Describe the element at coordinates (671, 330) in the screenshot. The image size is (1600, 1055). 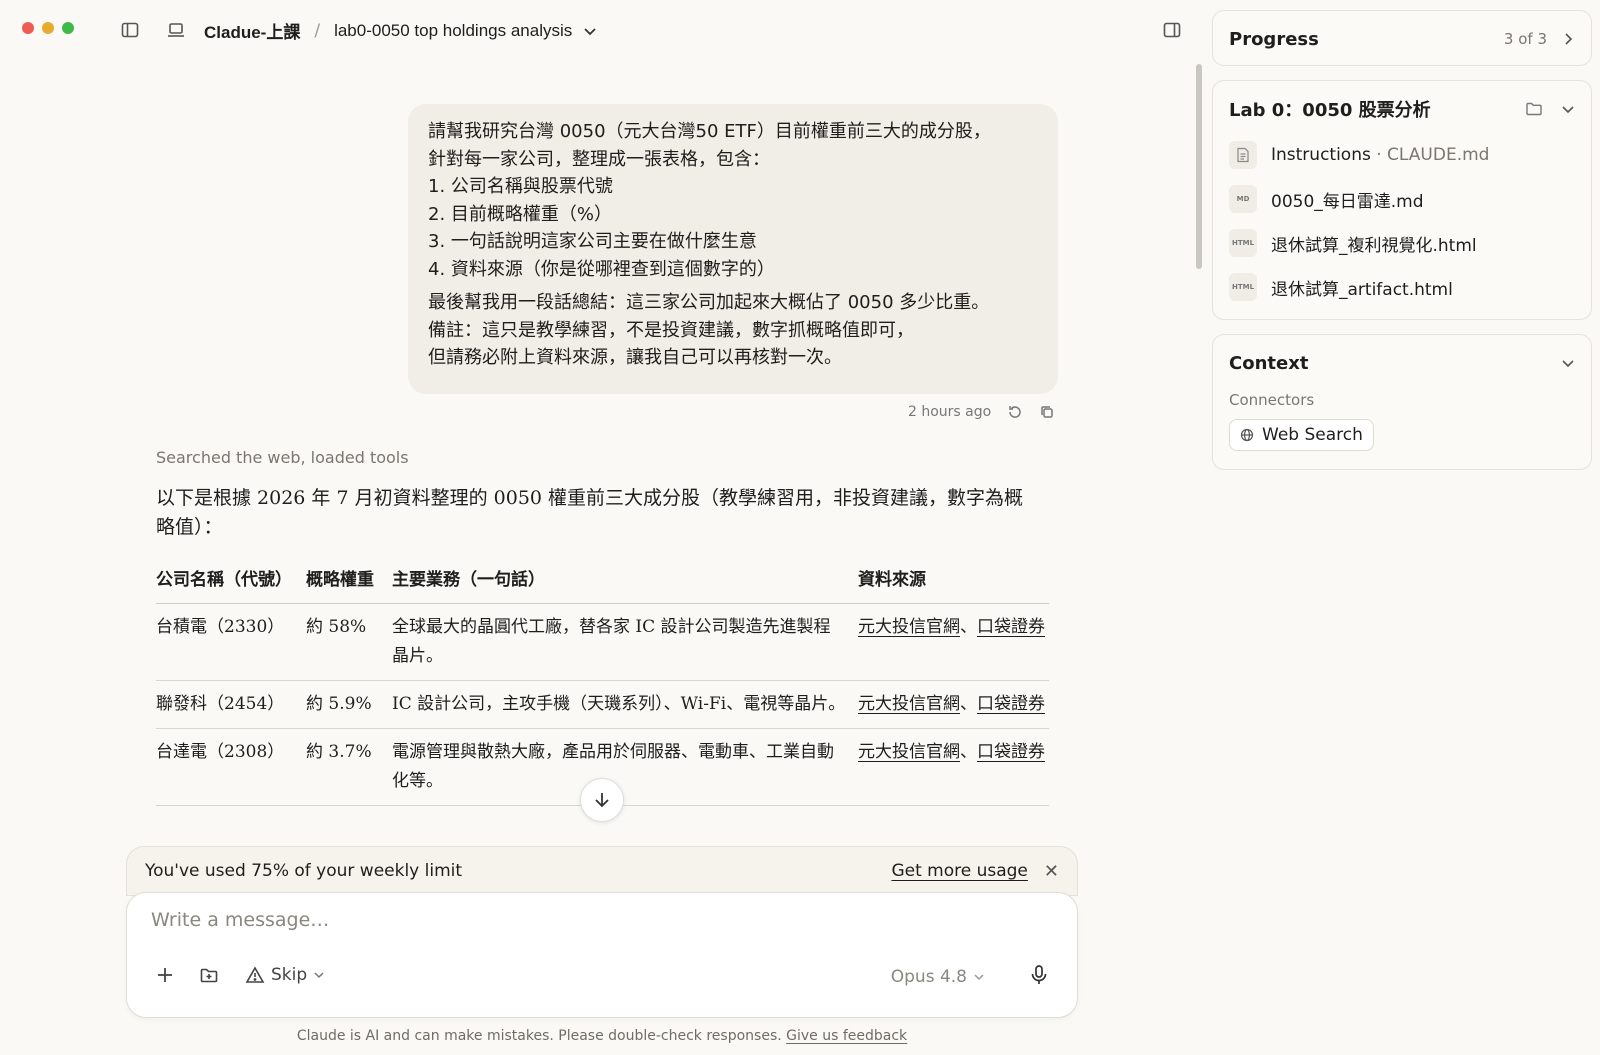
I see `message-line: 備註：這只是教學練習，不是投資建議，數字抓概略值即可，` at that location.